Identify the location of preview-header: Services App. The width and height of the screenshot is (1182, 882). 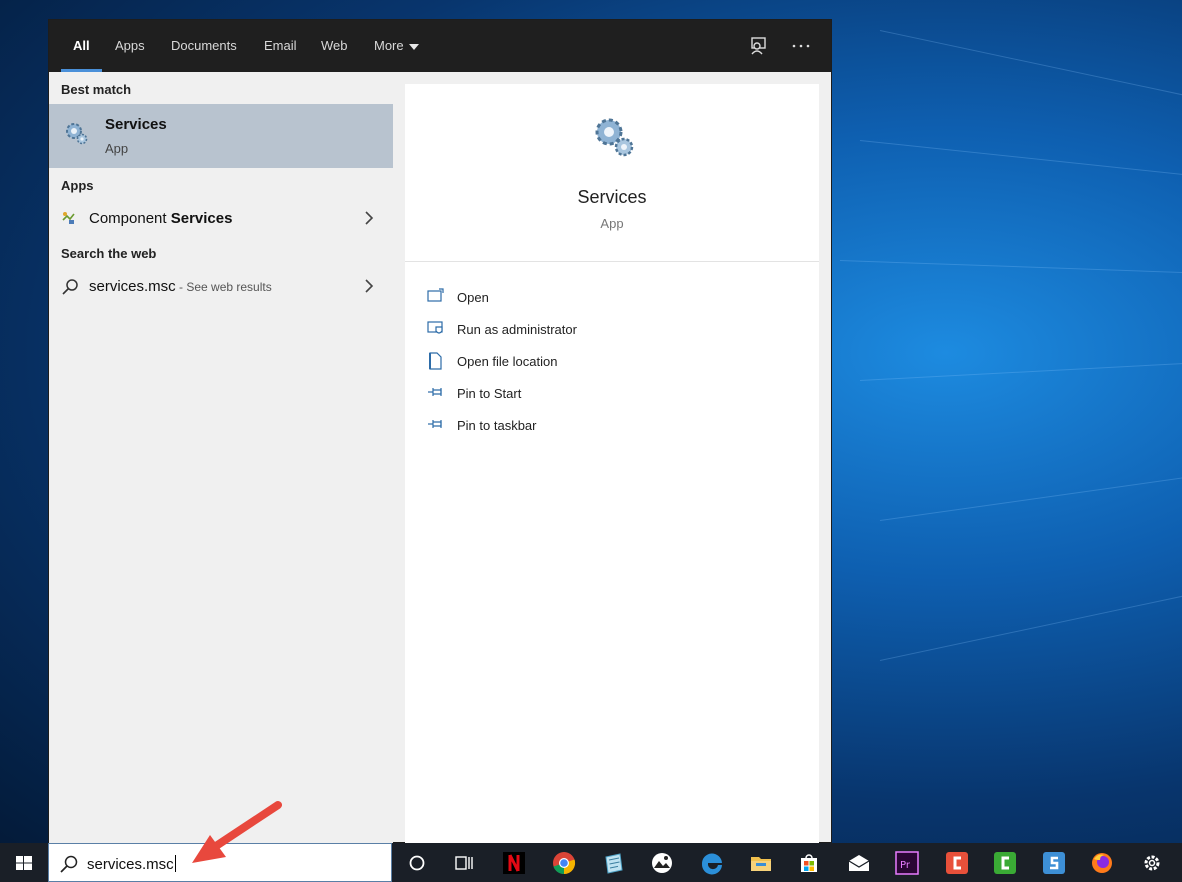
(612, 173).